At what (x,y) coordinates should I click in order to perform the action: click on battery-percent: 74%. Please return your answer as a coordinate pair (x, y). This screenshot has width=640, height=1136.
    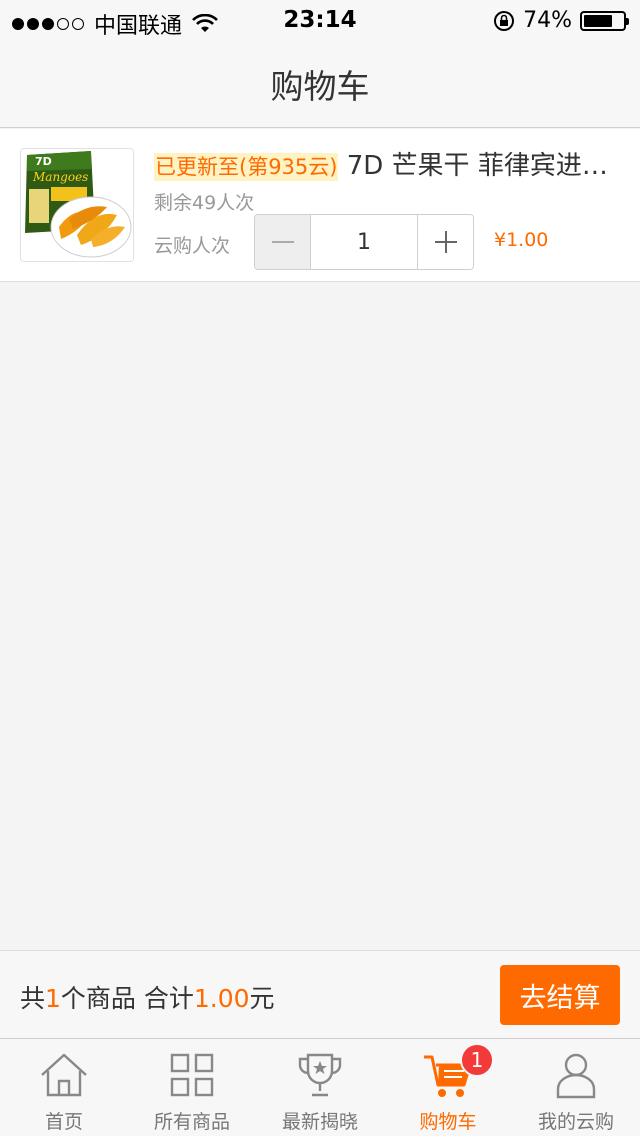
    Looking at the image, I should click on (547, 20).